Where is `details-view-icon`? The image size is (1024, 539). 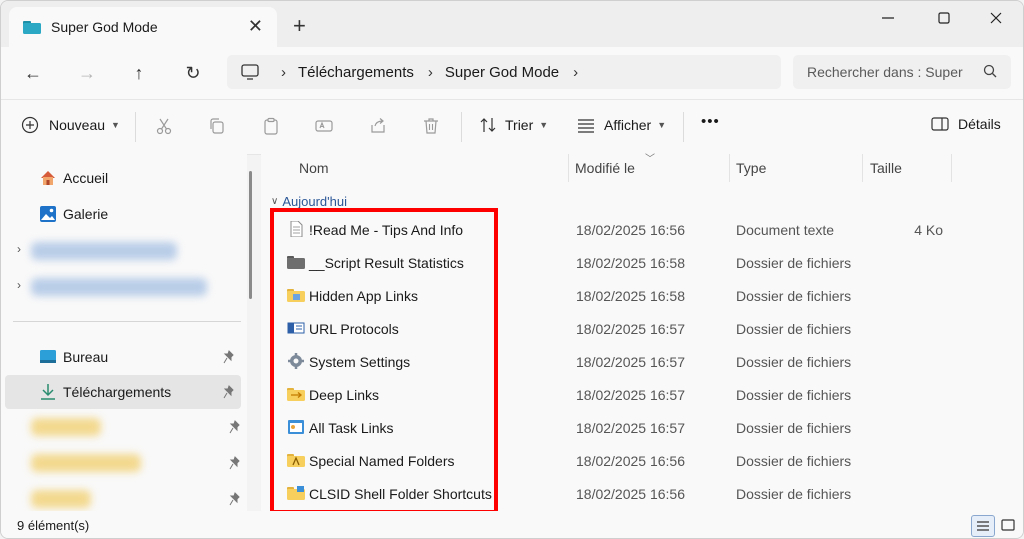
details-view-icon is located at coordinates (983, 526).